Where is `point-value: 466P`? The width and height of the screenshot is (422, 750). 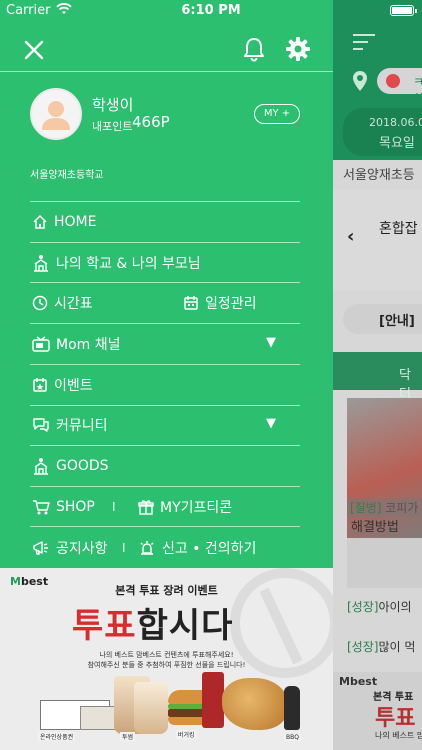
point-value: 466P is located at coordinates (151, 122).